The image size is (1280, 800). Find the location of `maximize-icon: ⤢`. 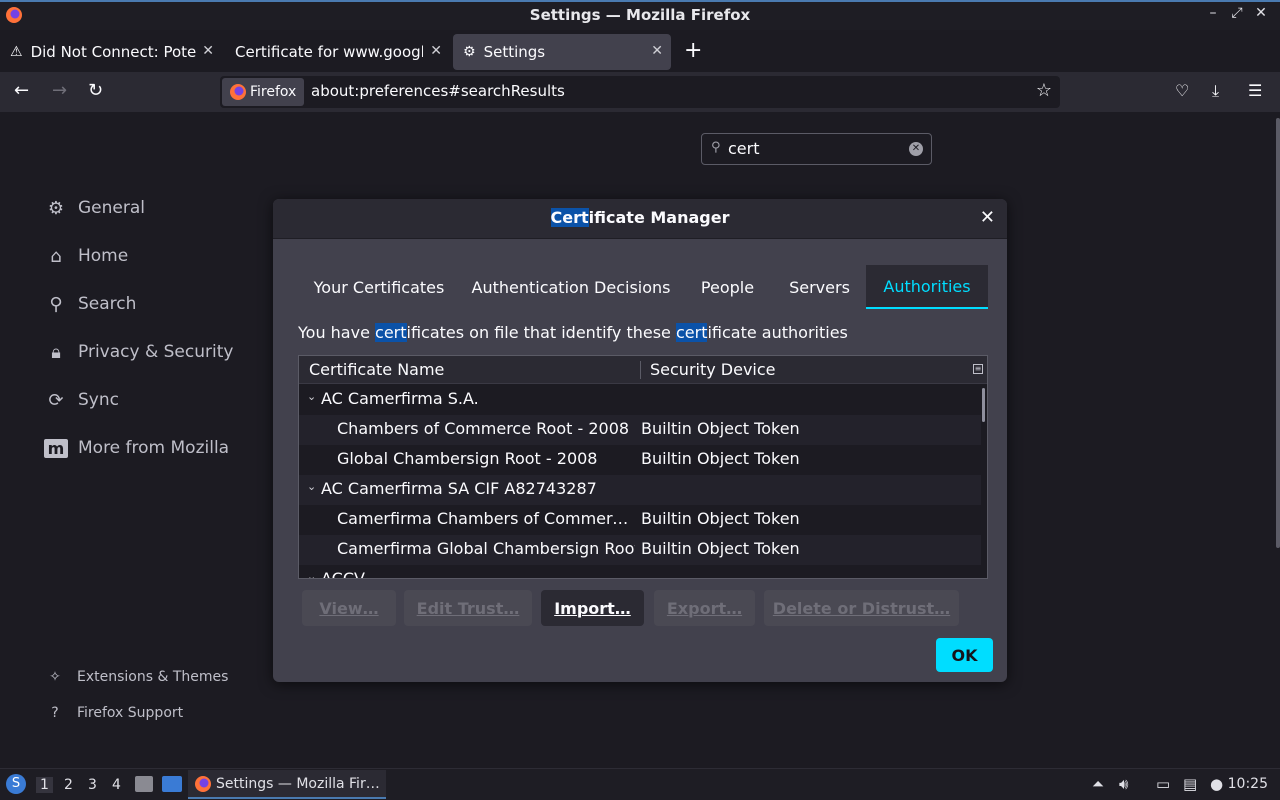

maximize-icon: ⤢ is located at coordinates (1237, 13).